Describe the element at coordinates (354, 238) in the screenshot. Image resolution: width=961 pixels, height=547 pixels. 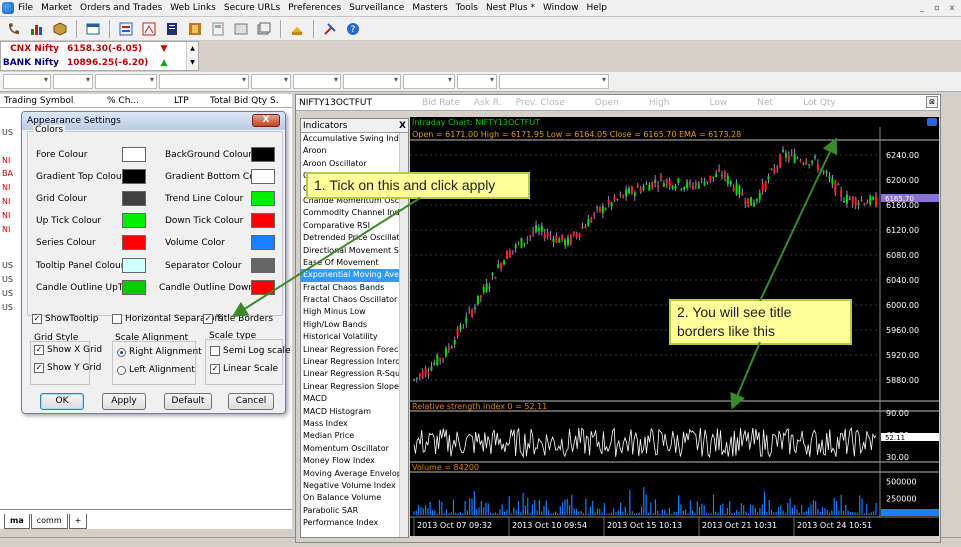
I see `indicator-item: Detrended Price Oscillator` at that location.